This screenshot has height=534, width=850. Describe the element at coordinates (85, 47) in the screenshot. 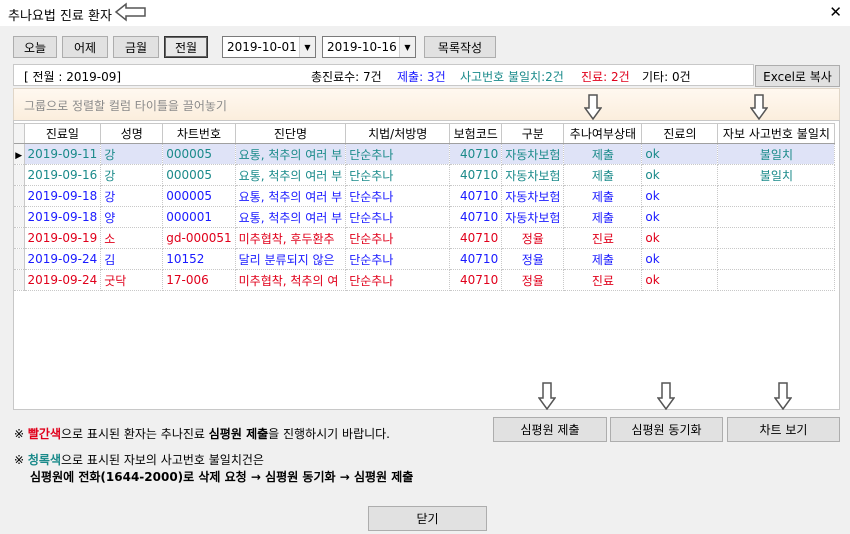

I see `yesterday-button: 어제` at that location.